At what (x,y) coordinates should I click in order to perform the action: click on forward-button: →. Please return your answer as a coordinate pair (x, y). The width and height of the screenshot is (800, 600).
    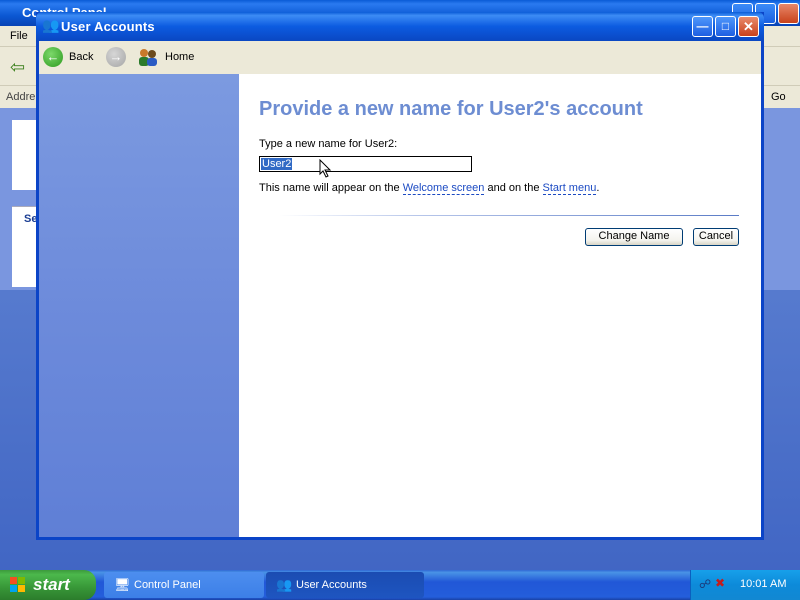
    Looking at the image, I should click on (116, 57).